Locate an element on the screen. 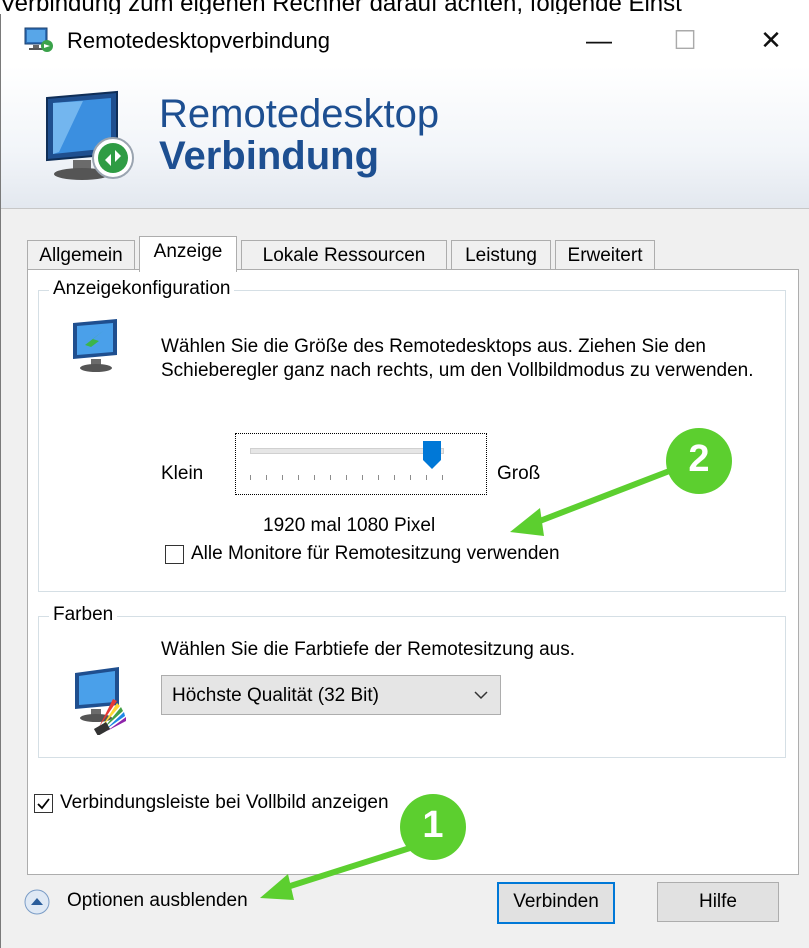  all-monitors-checkbox is located at coordinates (174, 554).